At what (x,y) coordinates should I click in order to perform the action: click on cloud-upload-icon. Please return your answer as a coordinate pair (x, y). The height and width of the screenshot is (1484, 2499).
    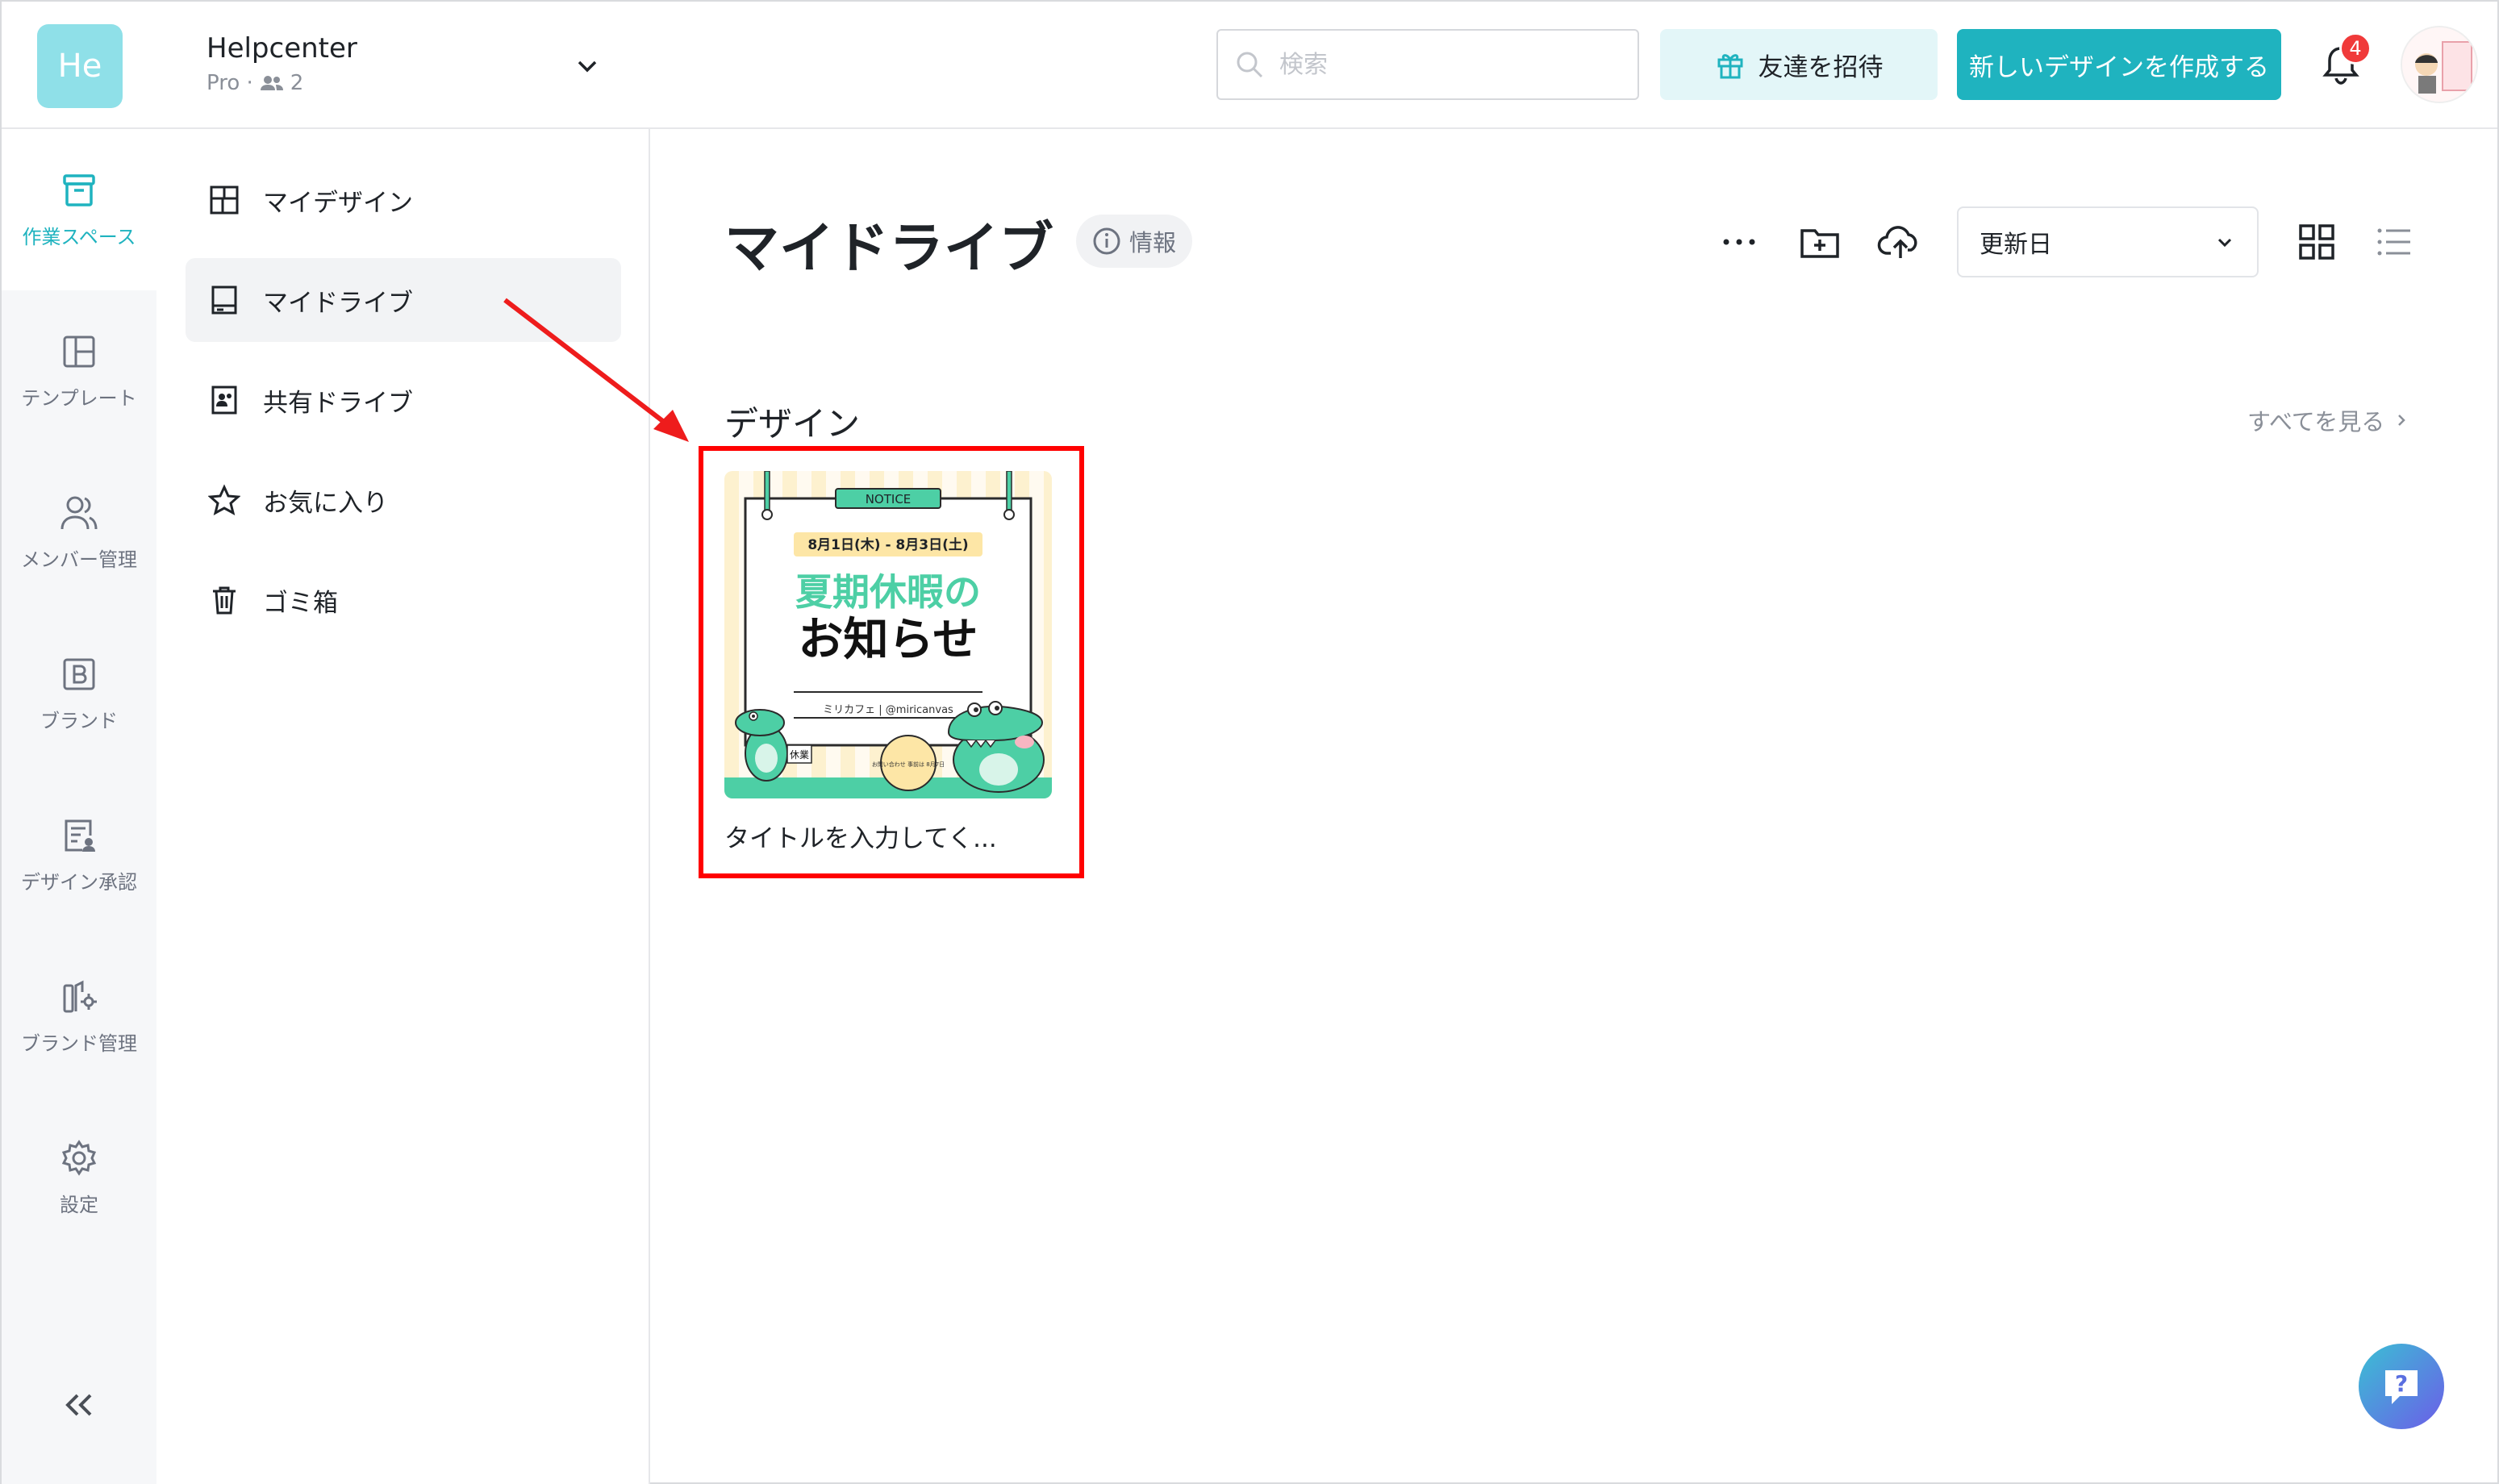
    Looking at the image, I should click on (1900, 242).